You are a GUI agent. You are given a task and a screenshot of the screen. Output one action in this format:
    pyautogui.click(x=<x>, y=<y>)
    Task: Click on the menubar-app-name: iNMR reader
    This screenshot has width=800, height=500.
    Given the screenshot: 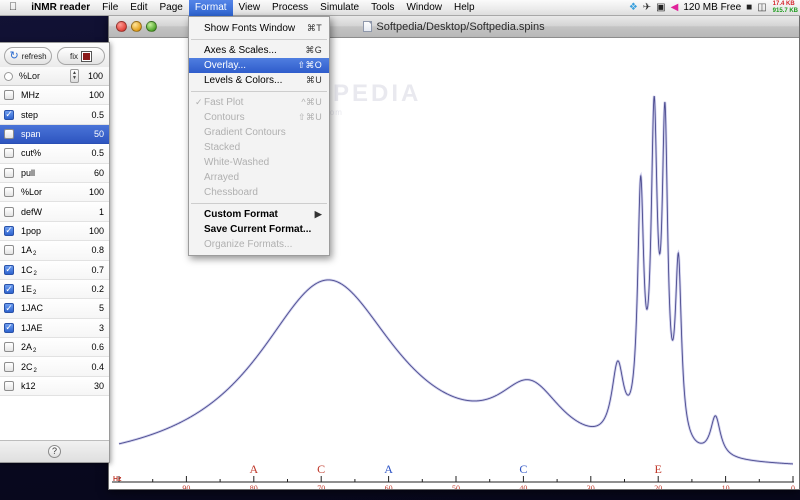 What is the action you would take?
    pyautogui.click(x=60, y=8)
    